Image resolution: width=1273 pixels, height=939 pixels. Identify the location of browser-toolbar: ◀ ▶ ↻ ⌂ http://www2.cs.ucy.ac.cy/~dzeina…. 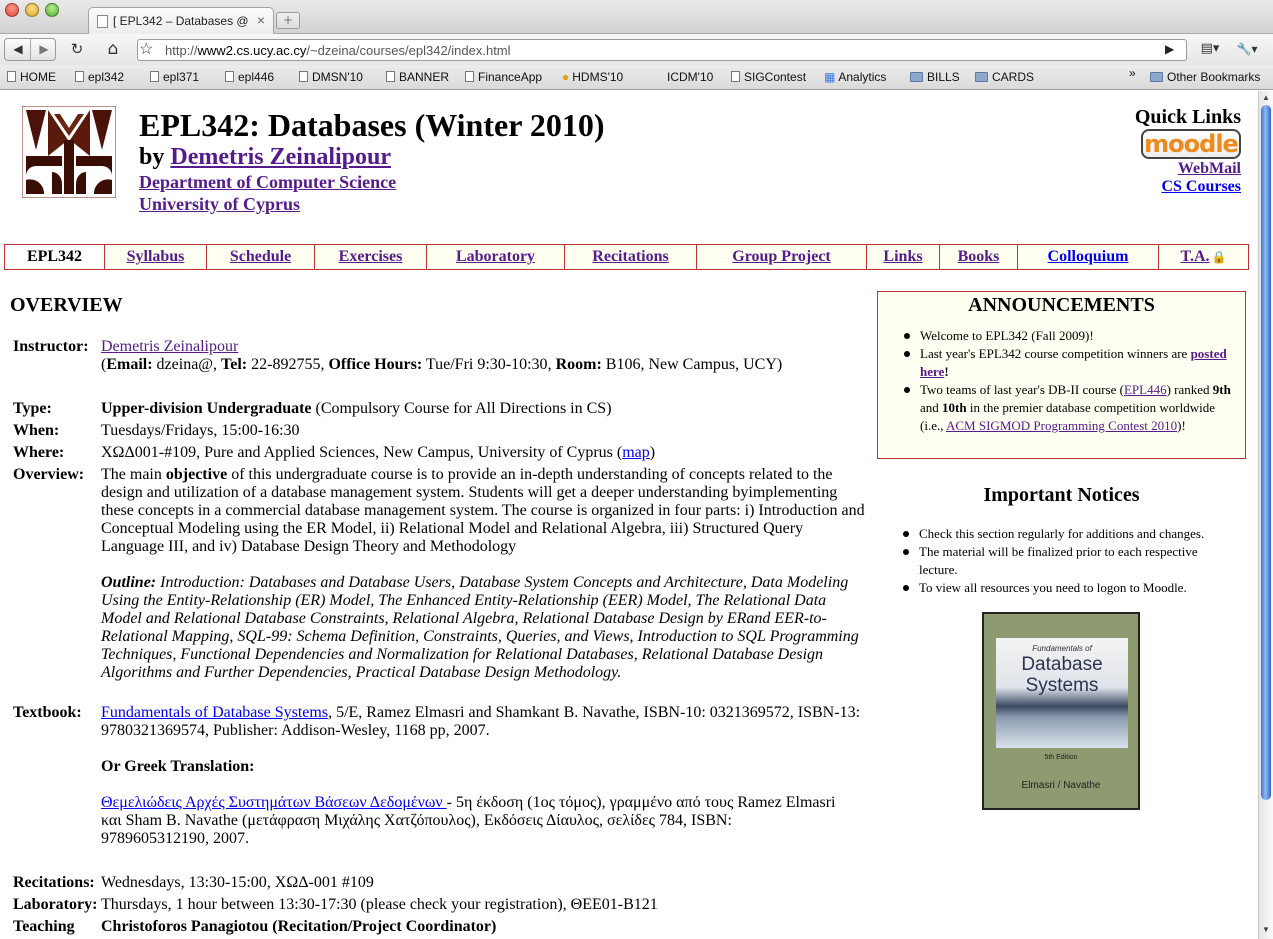
(636, 49).